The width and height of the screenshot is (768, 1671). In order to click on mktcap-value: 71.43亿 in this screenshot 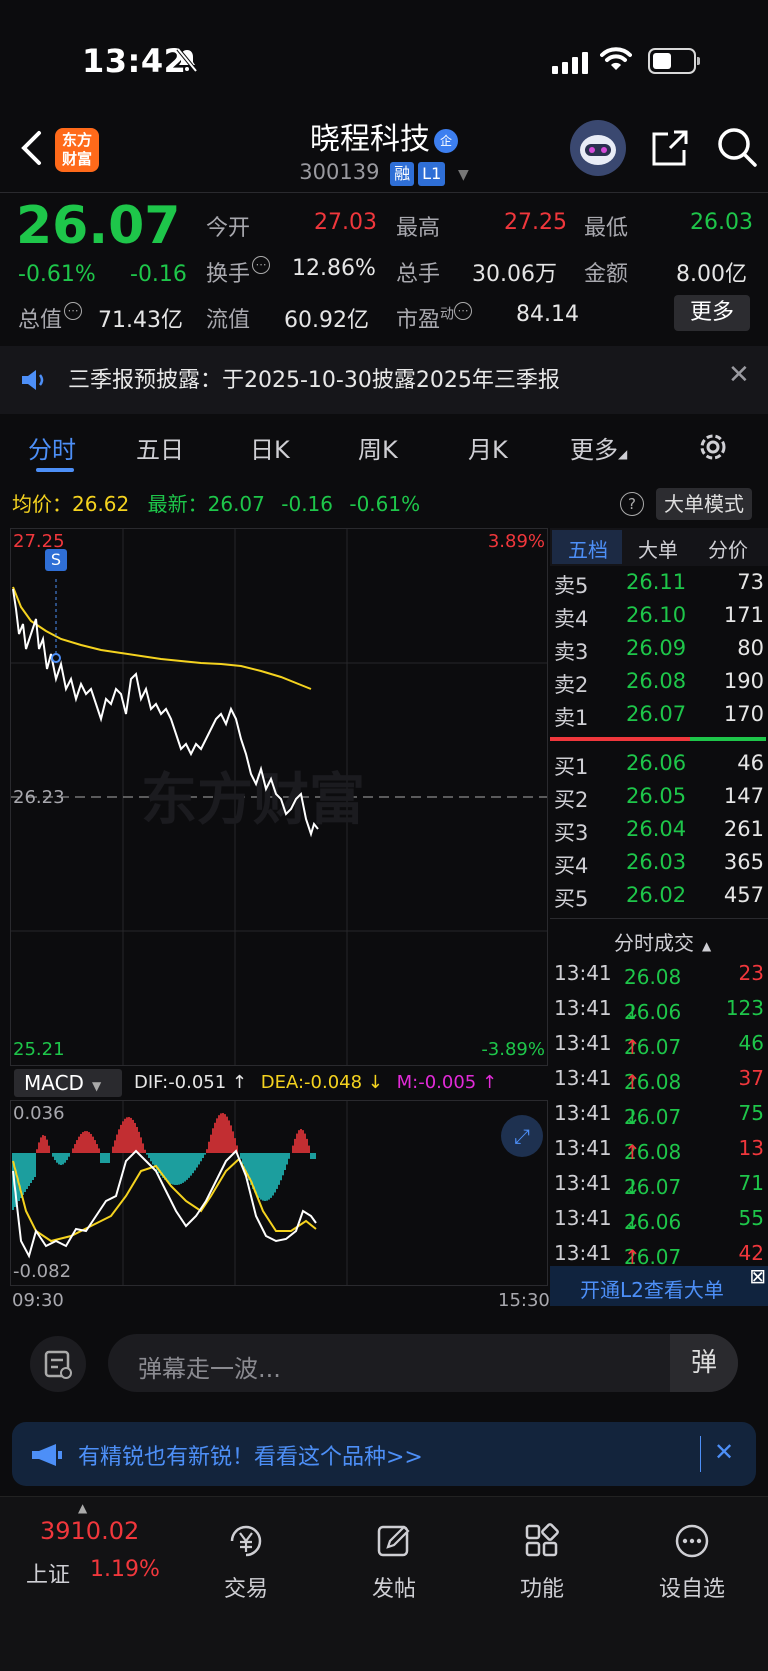, I will do `click(140, 320)`.